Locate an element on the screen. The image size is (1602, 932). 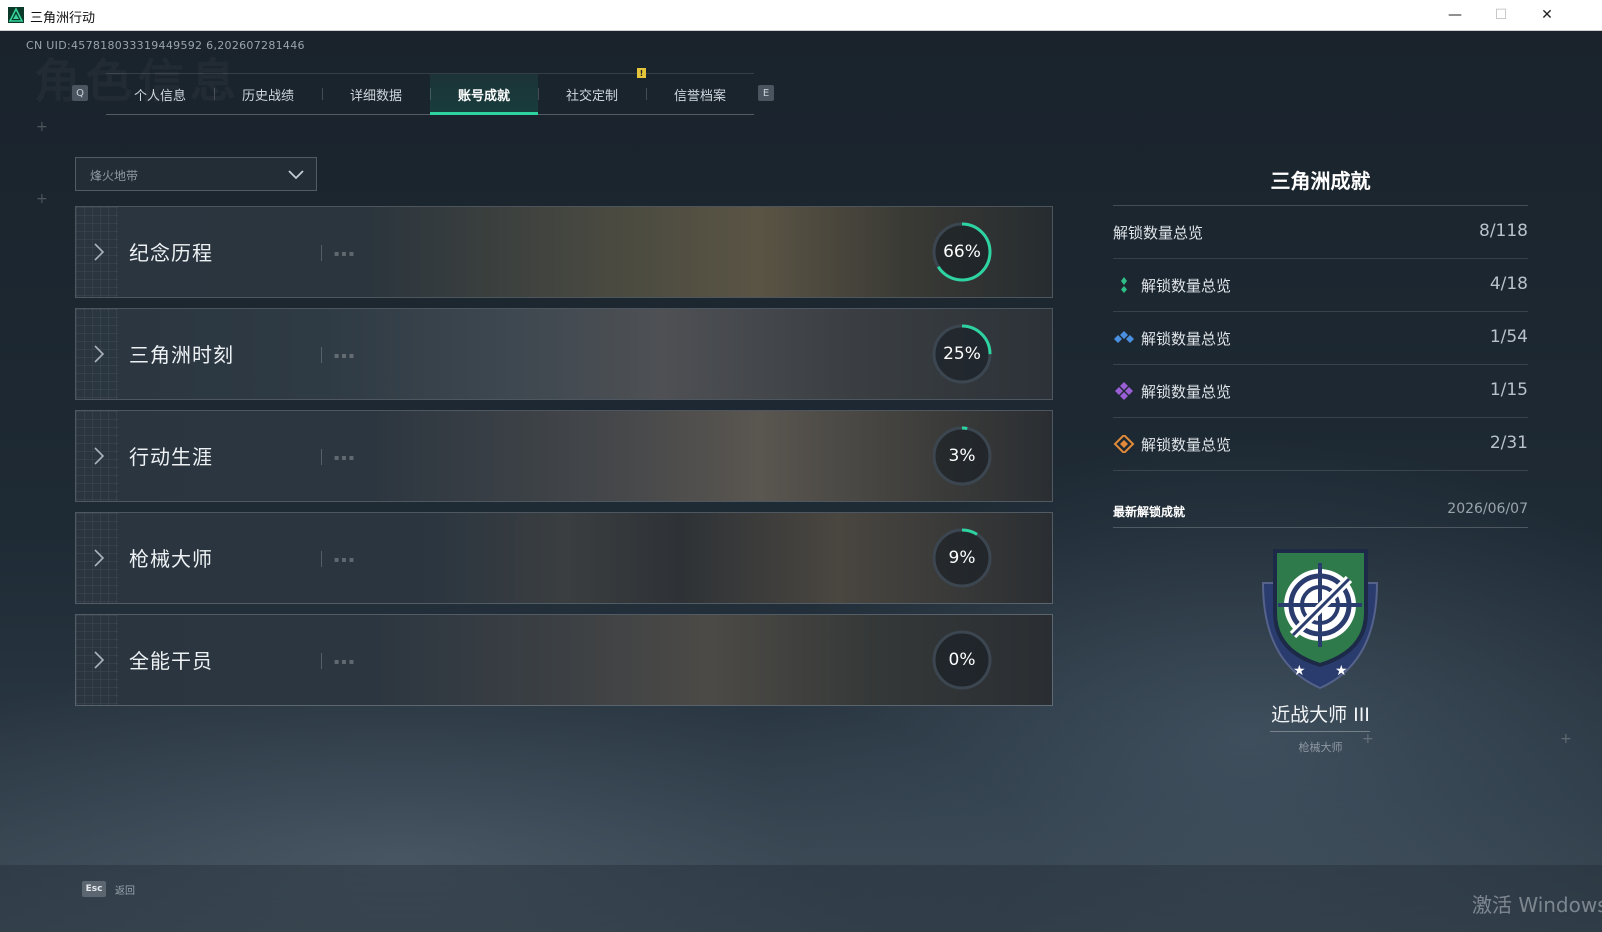
tab-social-customization: 社交定制 is located at coordinates (592, 94).